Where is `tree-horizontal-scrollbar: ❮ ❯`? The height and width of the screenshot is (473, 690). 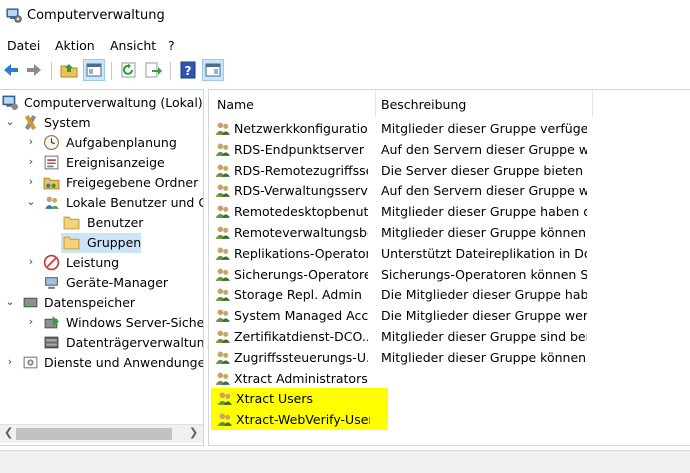 tree-horizontal-scrollbar: ❮ ❯ is located at coordinates (101, 433).